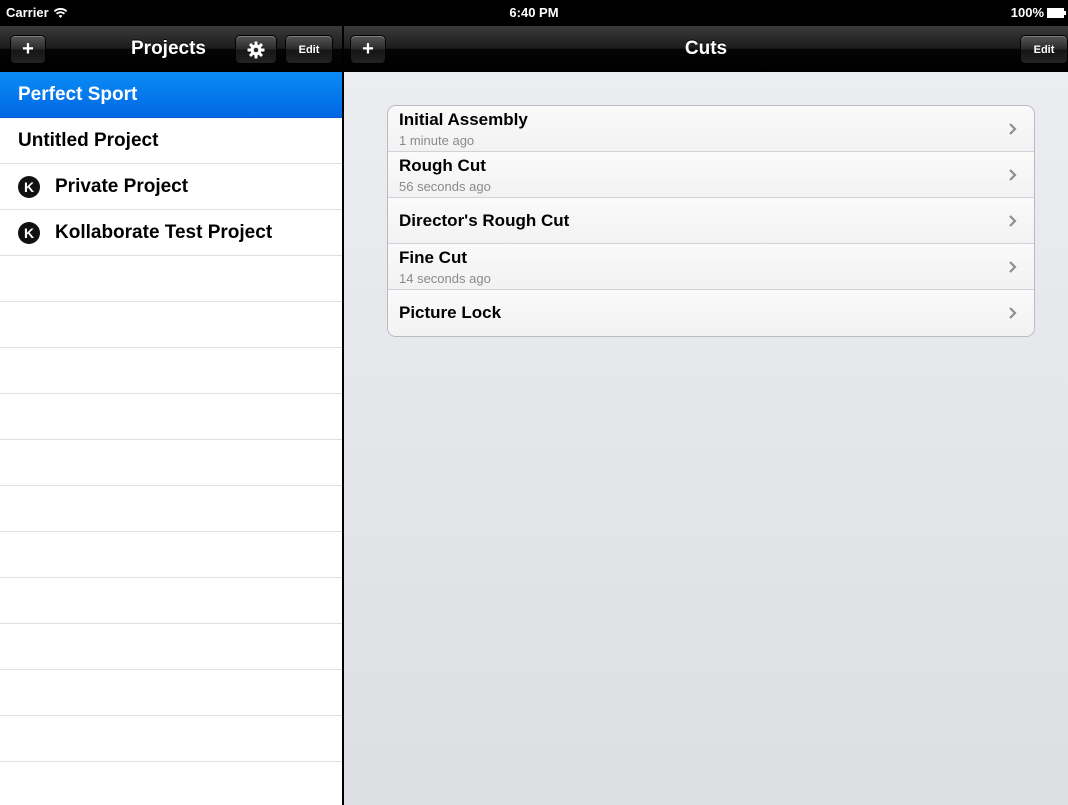 Image resolution: width=1068 pixels, height=805 pixels. I want to click on cuts-navbar: + Cuts Edit, so click(706, 49).